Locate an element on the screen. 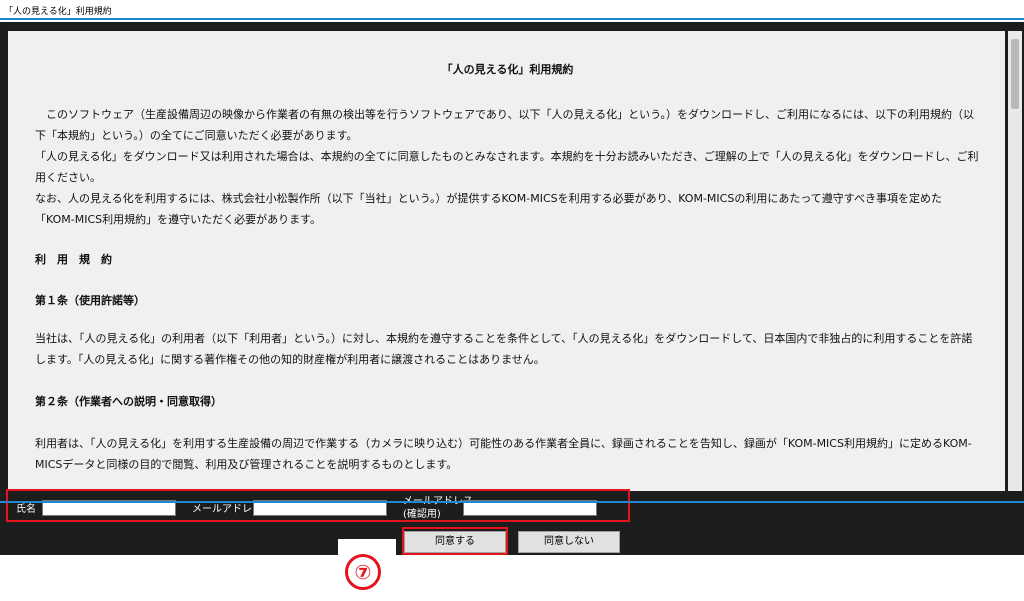  agree-button: 同意する is located at coordinates (455, 542).